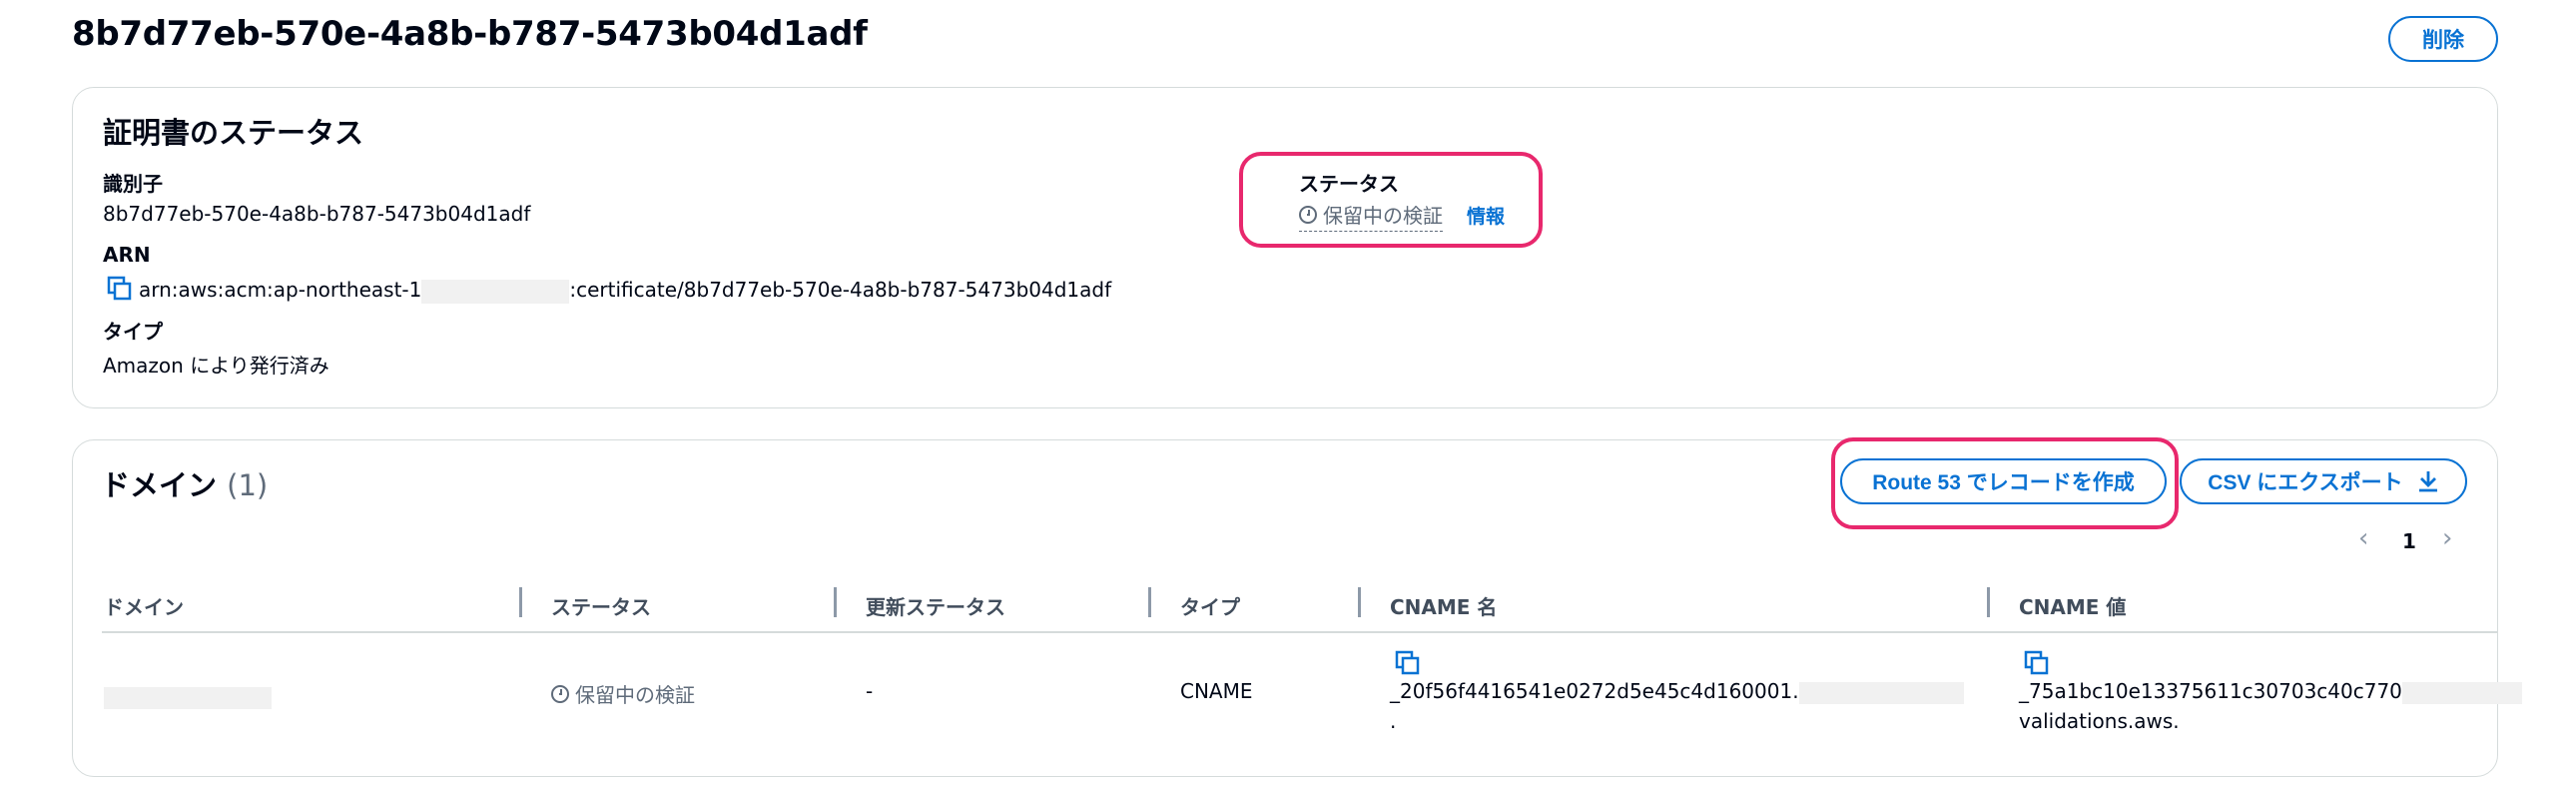 This screenshot has height=789, width=2576. What do you see at coordinates (1300, 632) in the screenshot?
I see `table-header-divider` at bounding box center [1300, 632].